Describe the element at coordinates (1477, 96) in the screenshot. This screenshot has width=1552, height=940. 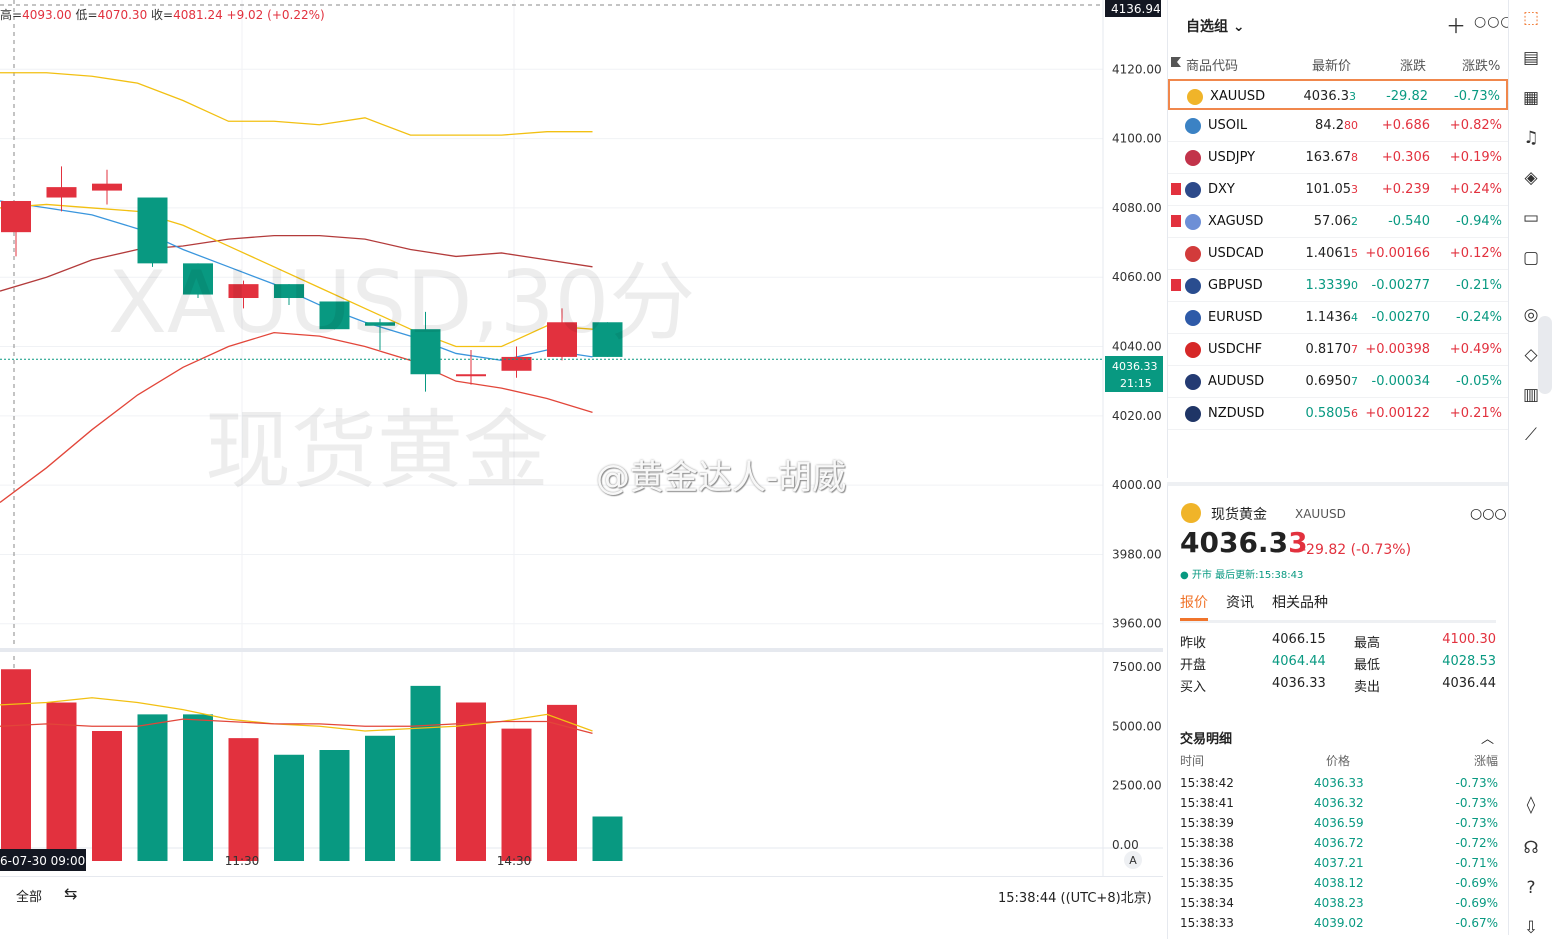
I see `row-change-pct: -0.73%` at that location.